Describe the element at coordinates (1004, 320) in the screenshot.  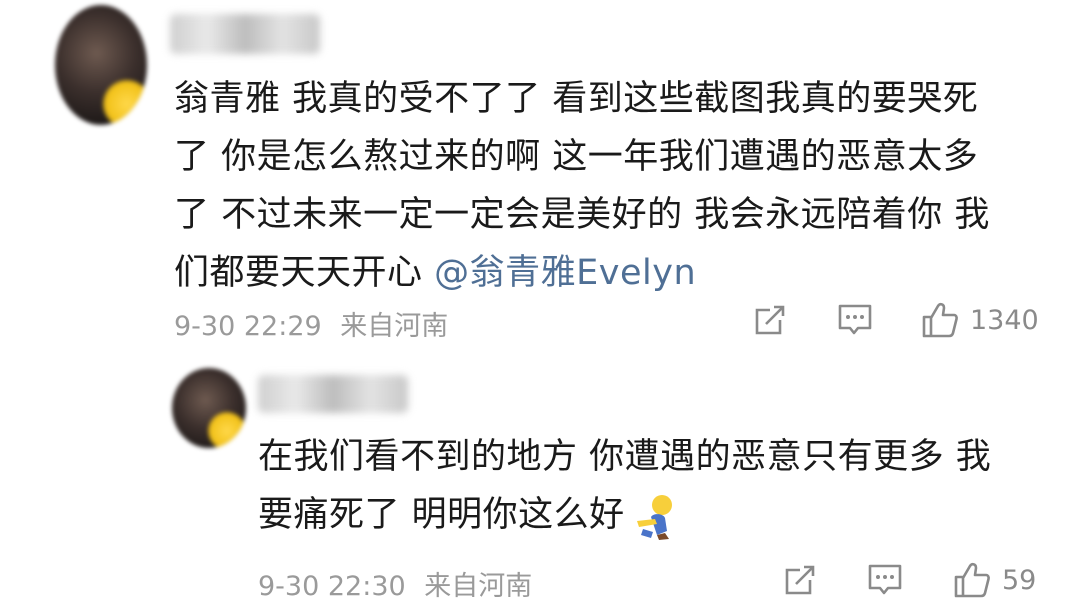
I see `like-count: 1340` at that location.